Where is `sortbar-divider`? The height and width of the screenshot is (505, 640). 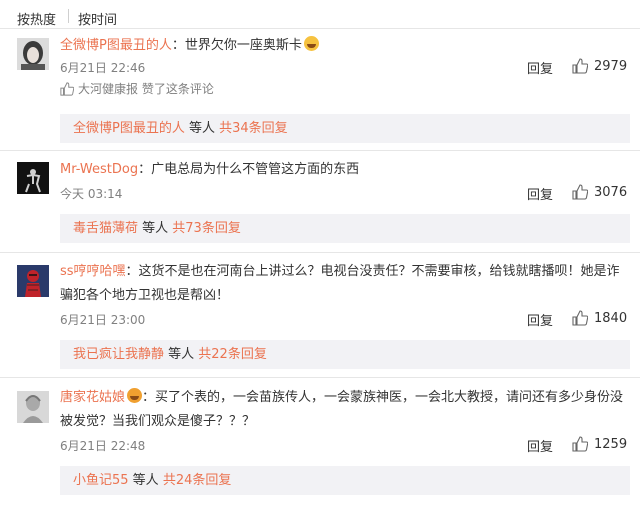
sortbar-divider is located at coordinates (320, 28).